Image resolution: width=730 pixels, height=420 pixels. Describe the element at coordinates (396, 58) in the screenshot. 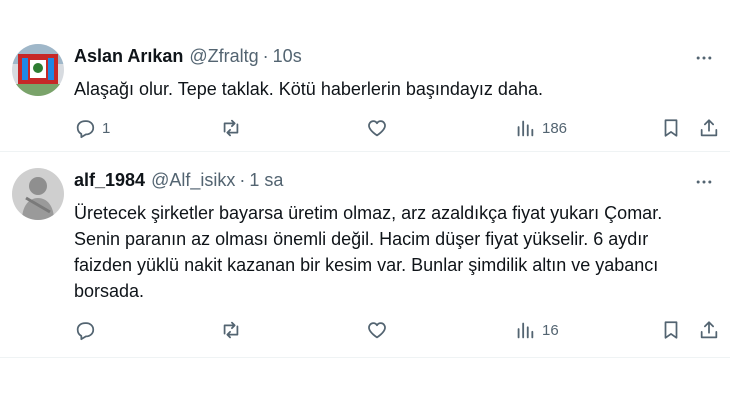

I see `tweet-header: Aslan Arıkan @Zfraltg · 10s` at that location.